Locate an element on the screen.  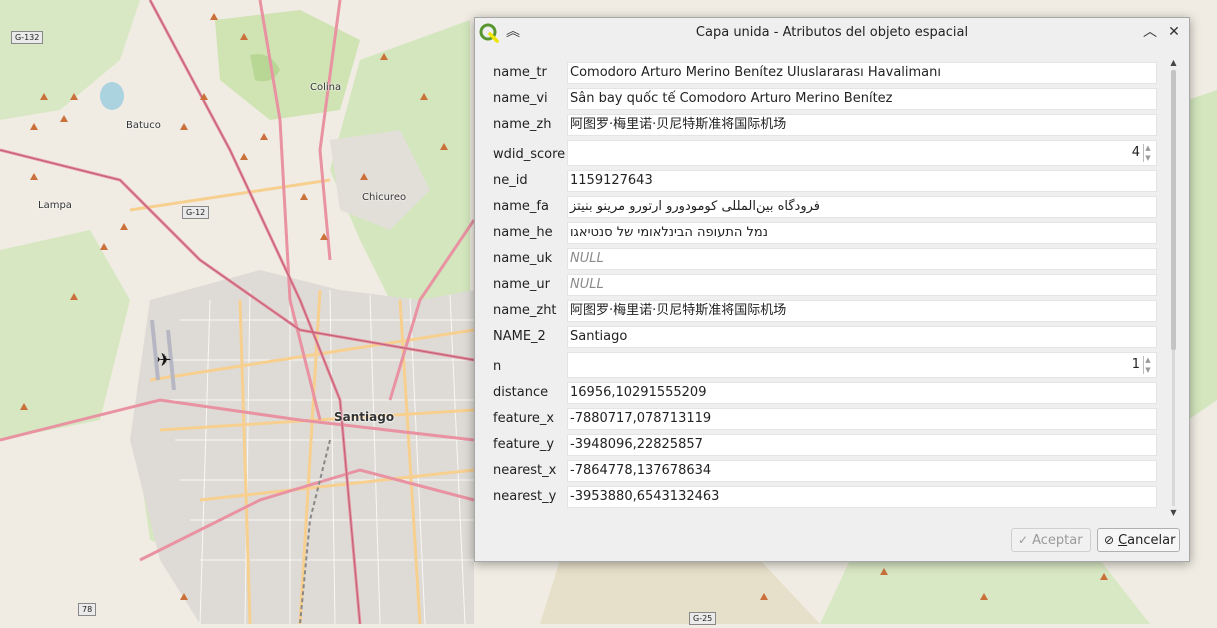
attribute-row: feature_x -7880717,078713119 is located at coordinates (826, 421).